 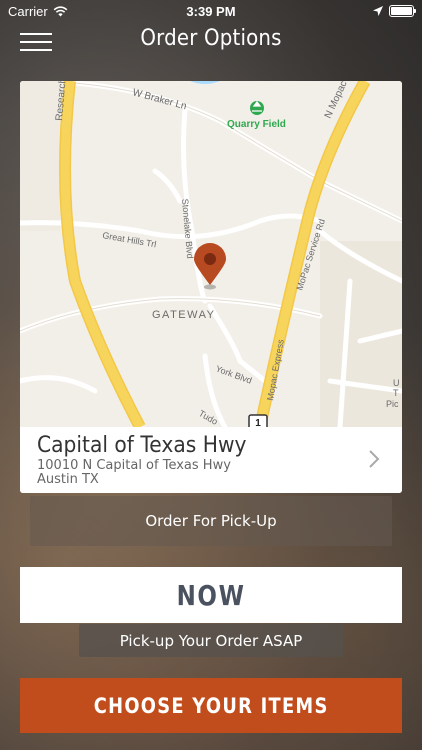 What do you see at coordinates (378, 11) in the screenshot?
I see `location-arrow-icon` at bounding box center [378, 11].